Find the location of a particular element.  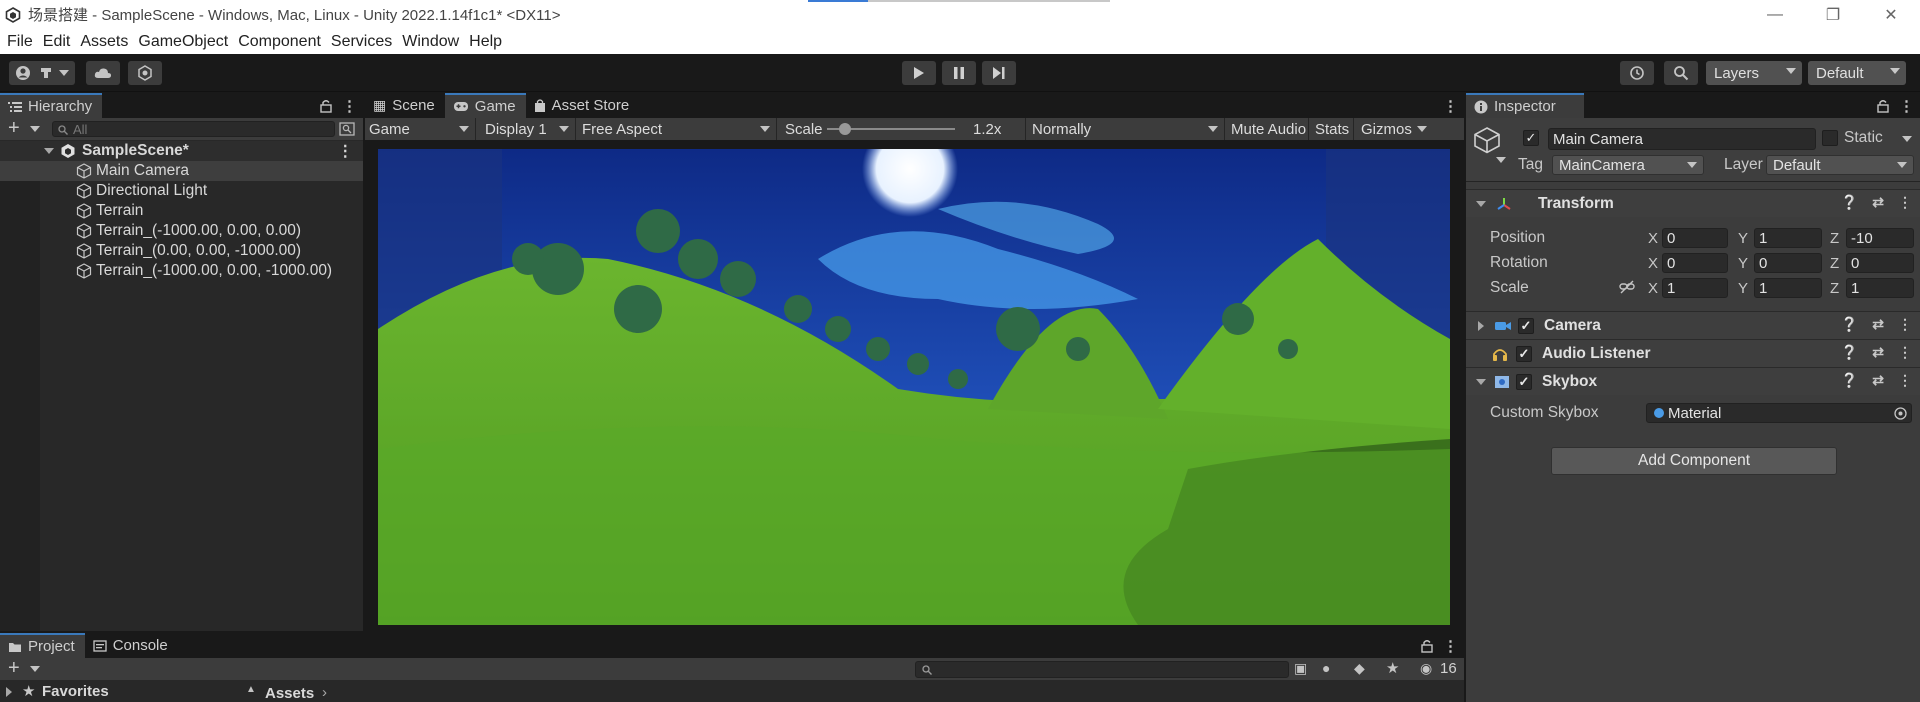

close-button: ✕ is located at coordinates (1891, 14).